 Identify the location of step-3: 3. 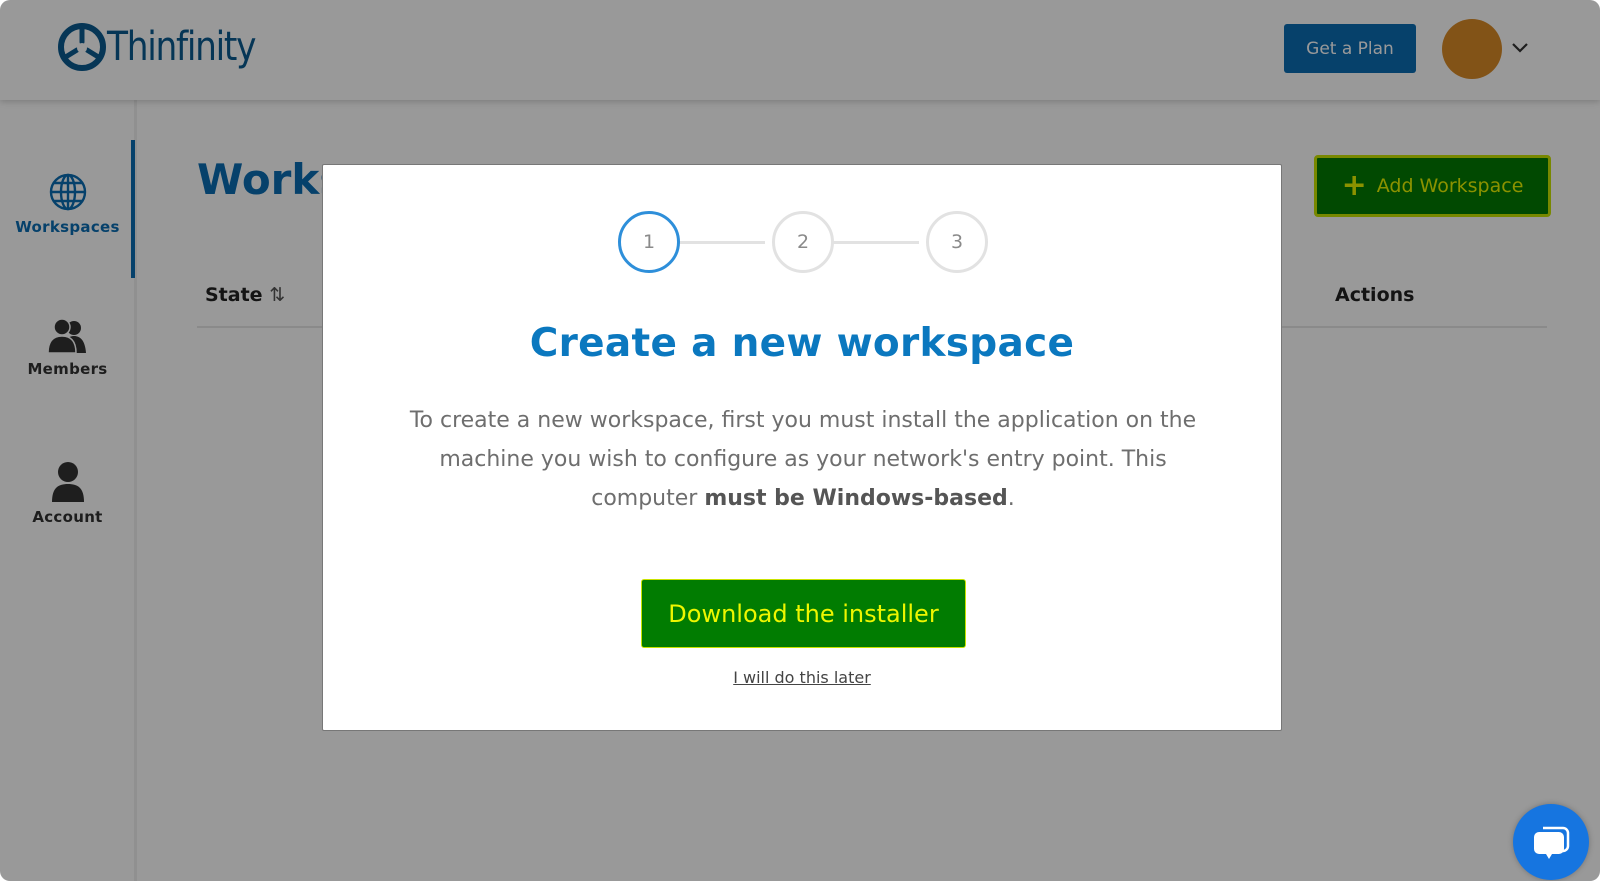
(957, 242).